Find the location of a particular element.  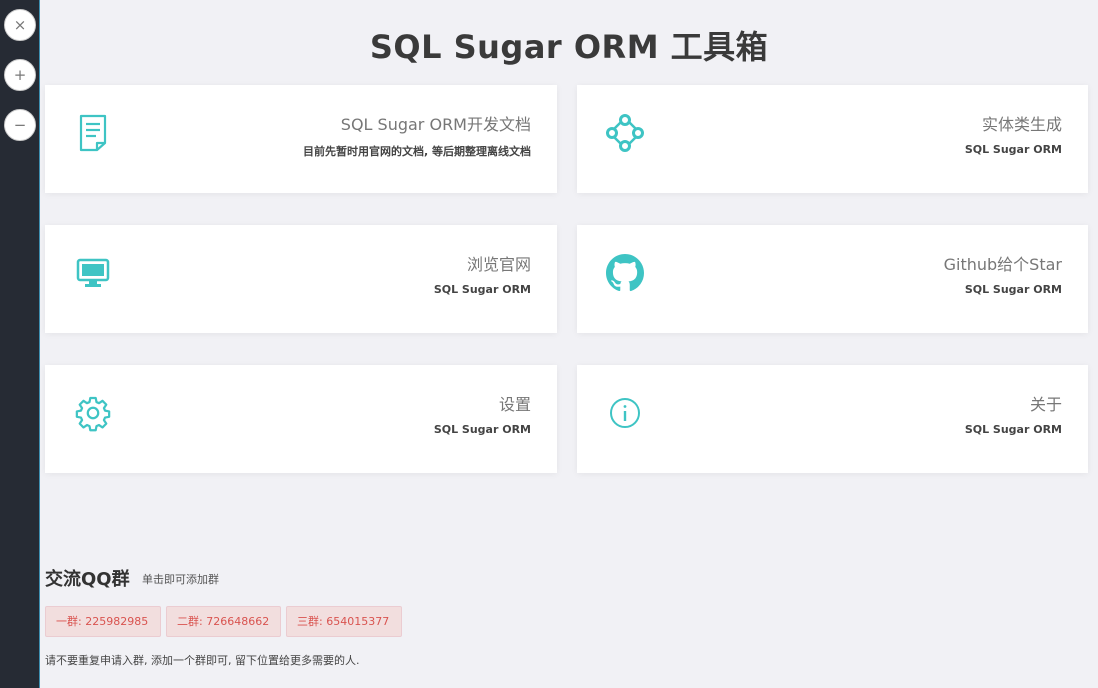

card-docs: SQL Sugar ORM开发文档 目前先暂时用官网的文档, 等后期整理离线文档 is located at coordinates (301, 139).